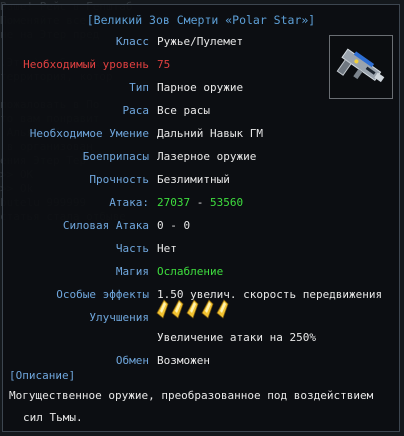 Image resolution: width=404 pixels, height=436 pixels. I want to click on stat-label: Улучшения, so click(119, 317).